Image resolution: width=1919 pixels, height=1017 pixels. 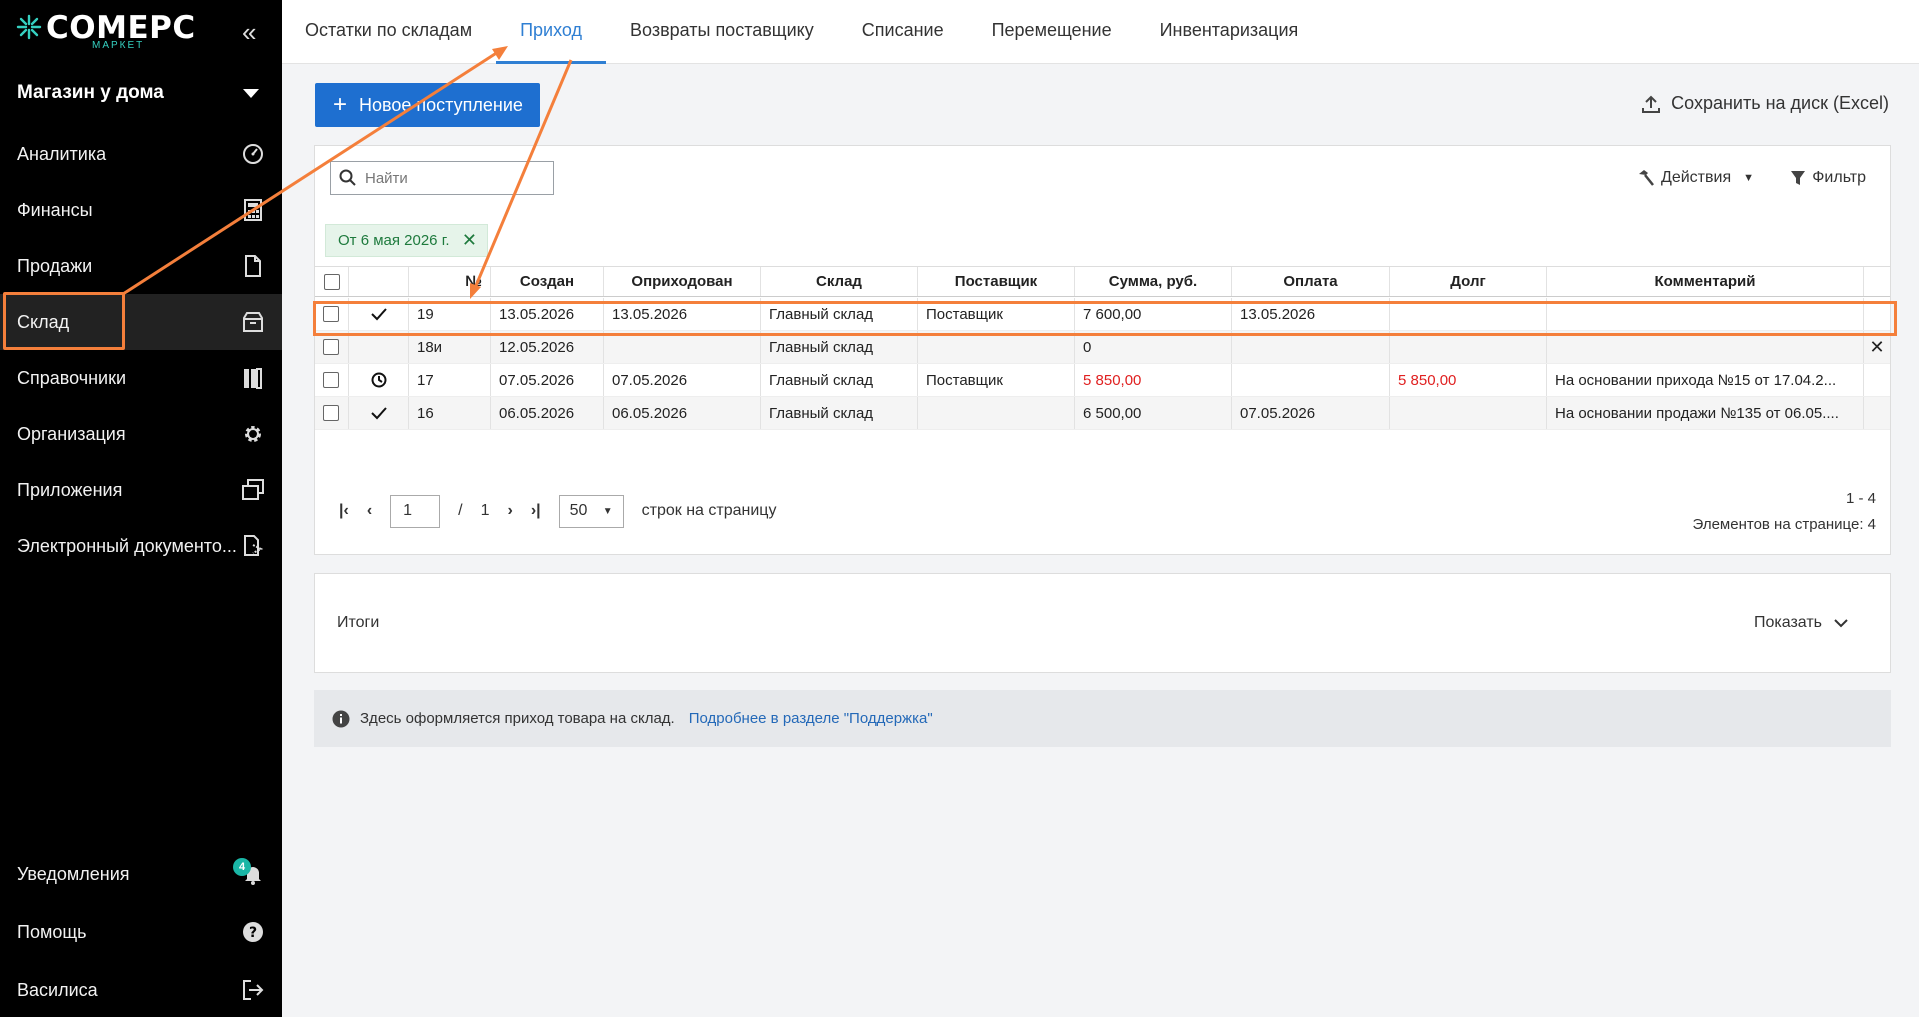 I want to click on caret-down-icon, so click(x=251, y=93).